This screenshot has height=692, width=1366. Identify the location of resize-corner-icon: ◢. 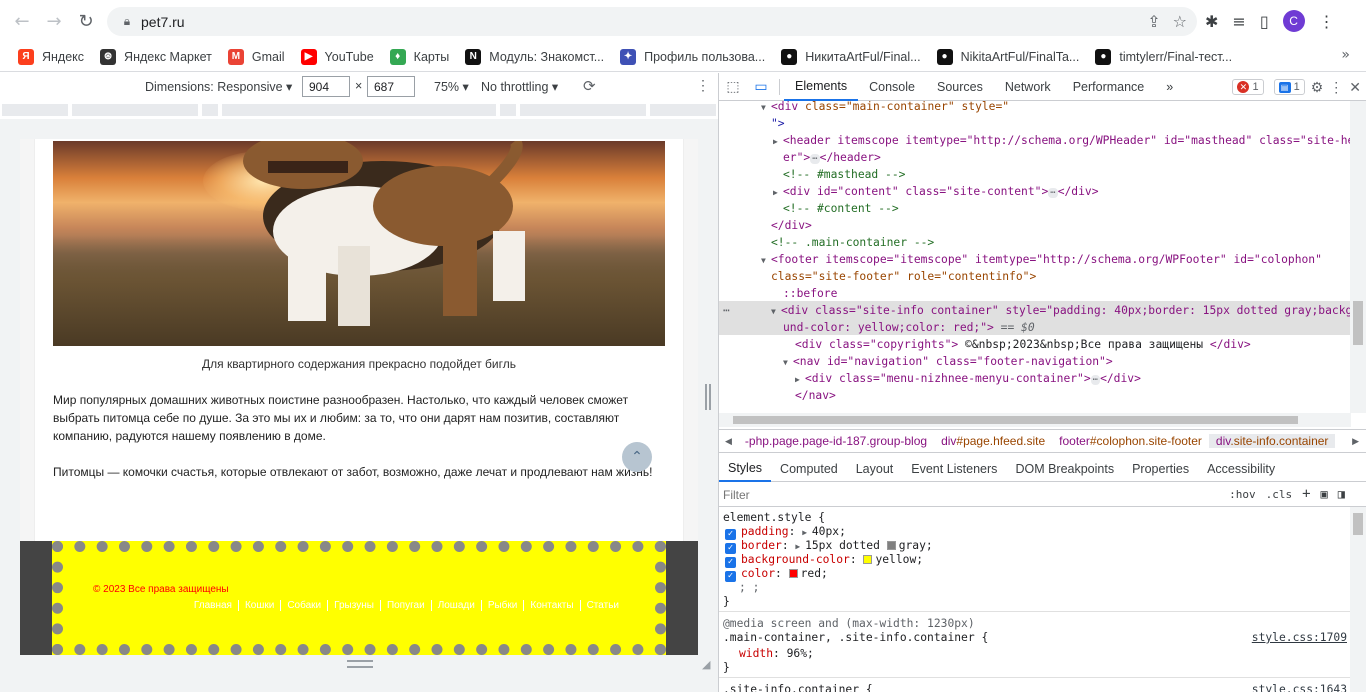
(708, 664).